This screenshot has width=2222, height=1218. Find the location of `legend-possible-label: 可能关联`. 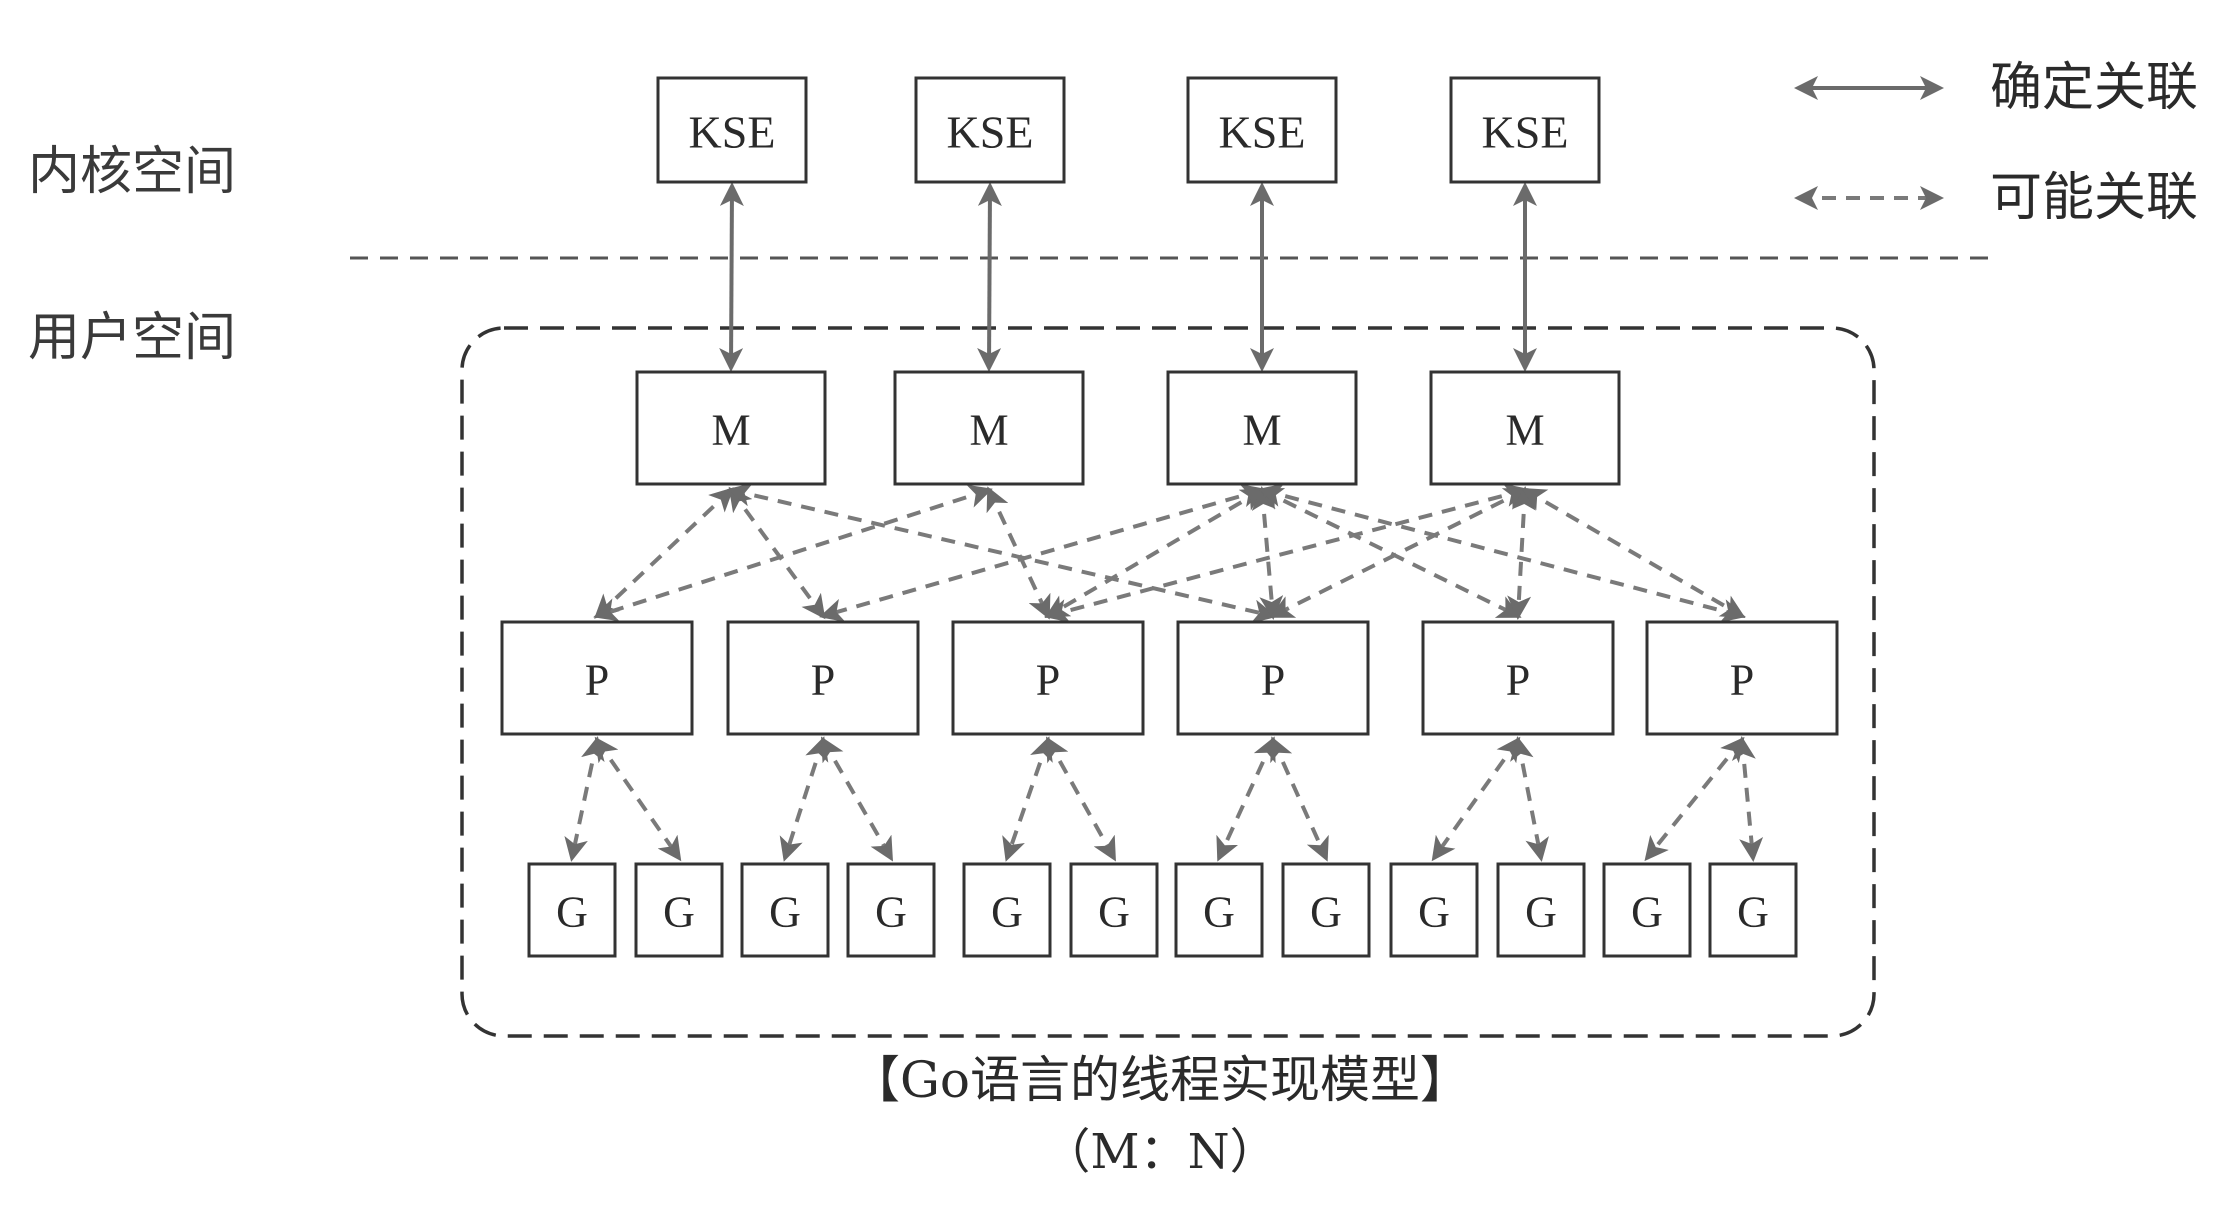

legend-possible-label: 可能关联 is located at coordinates (2094, 198).